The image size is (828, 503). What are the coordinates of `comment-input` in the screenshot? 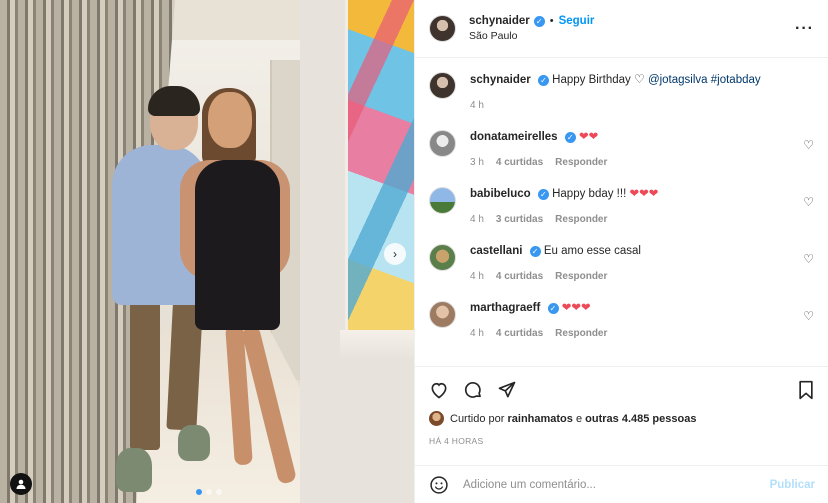 It's located at (616, 484).